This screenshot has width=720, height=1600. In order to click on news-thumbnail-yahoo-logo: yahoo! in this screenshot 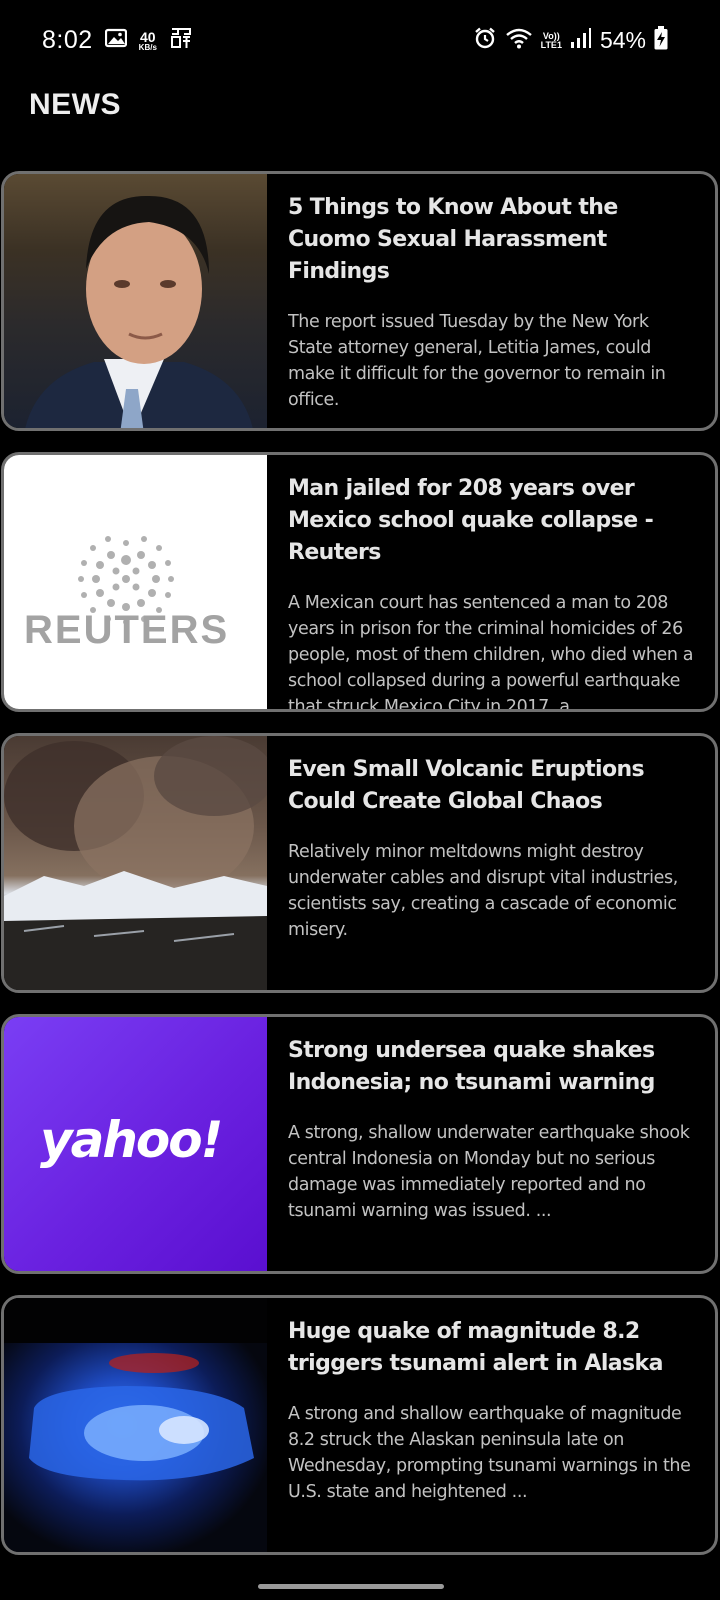, I will do `click(135, 1144)`.